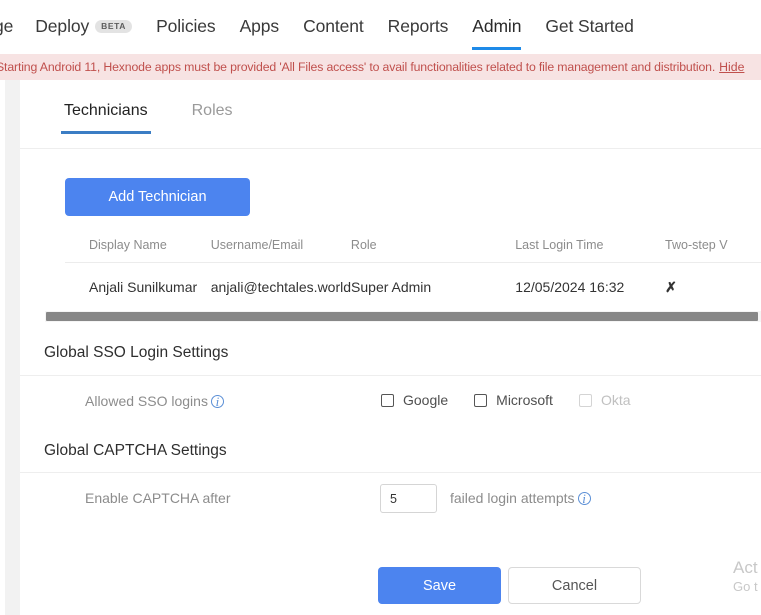 This screenshot has width=761, height=615. I want to click on nav-item-label: ge, so click(7, 26).